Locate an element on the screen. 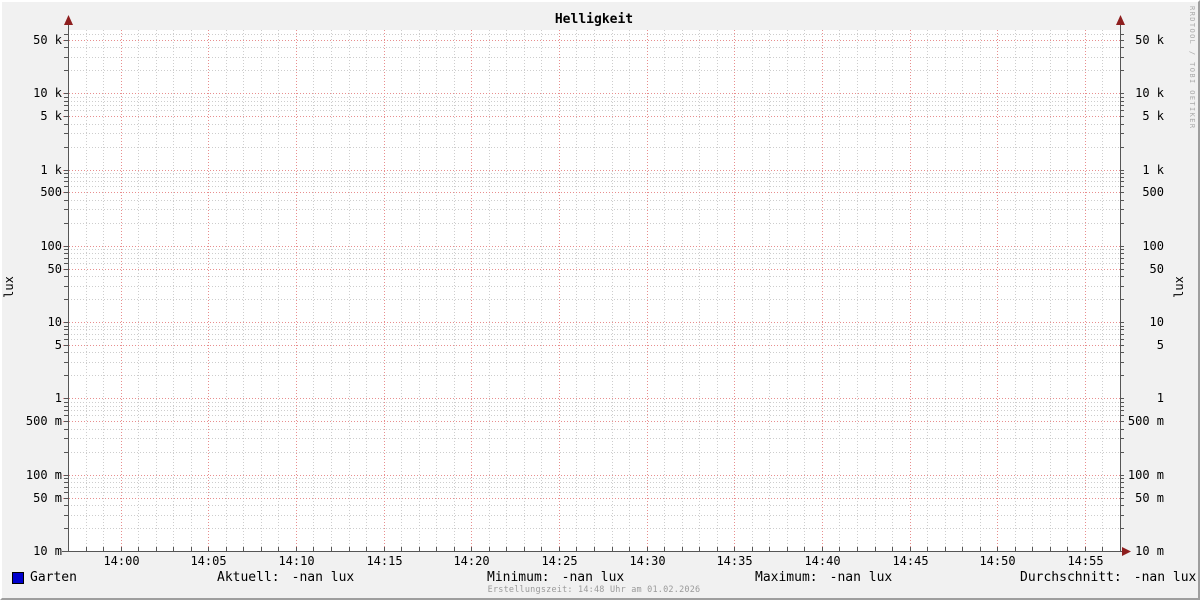 The width and height of the screenshot is (1200, 600). y-axis-tick-label-left: 1 is located at coordinates (58, 398).